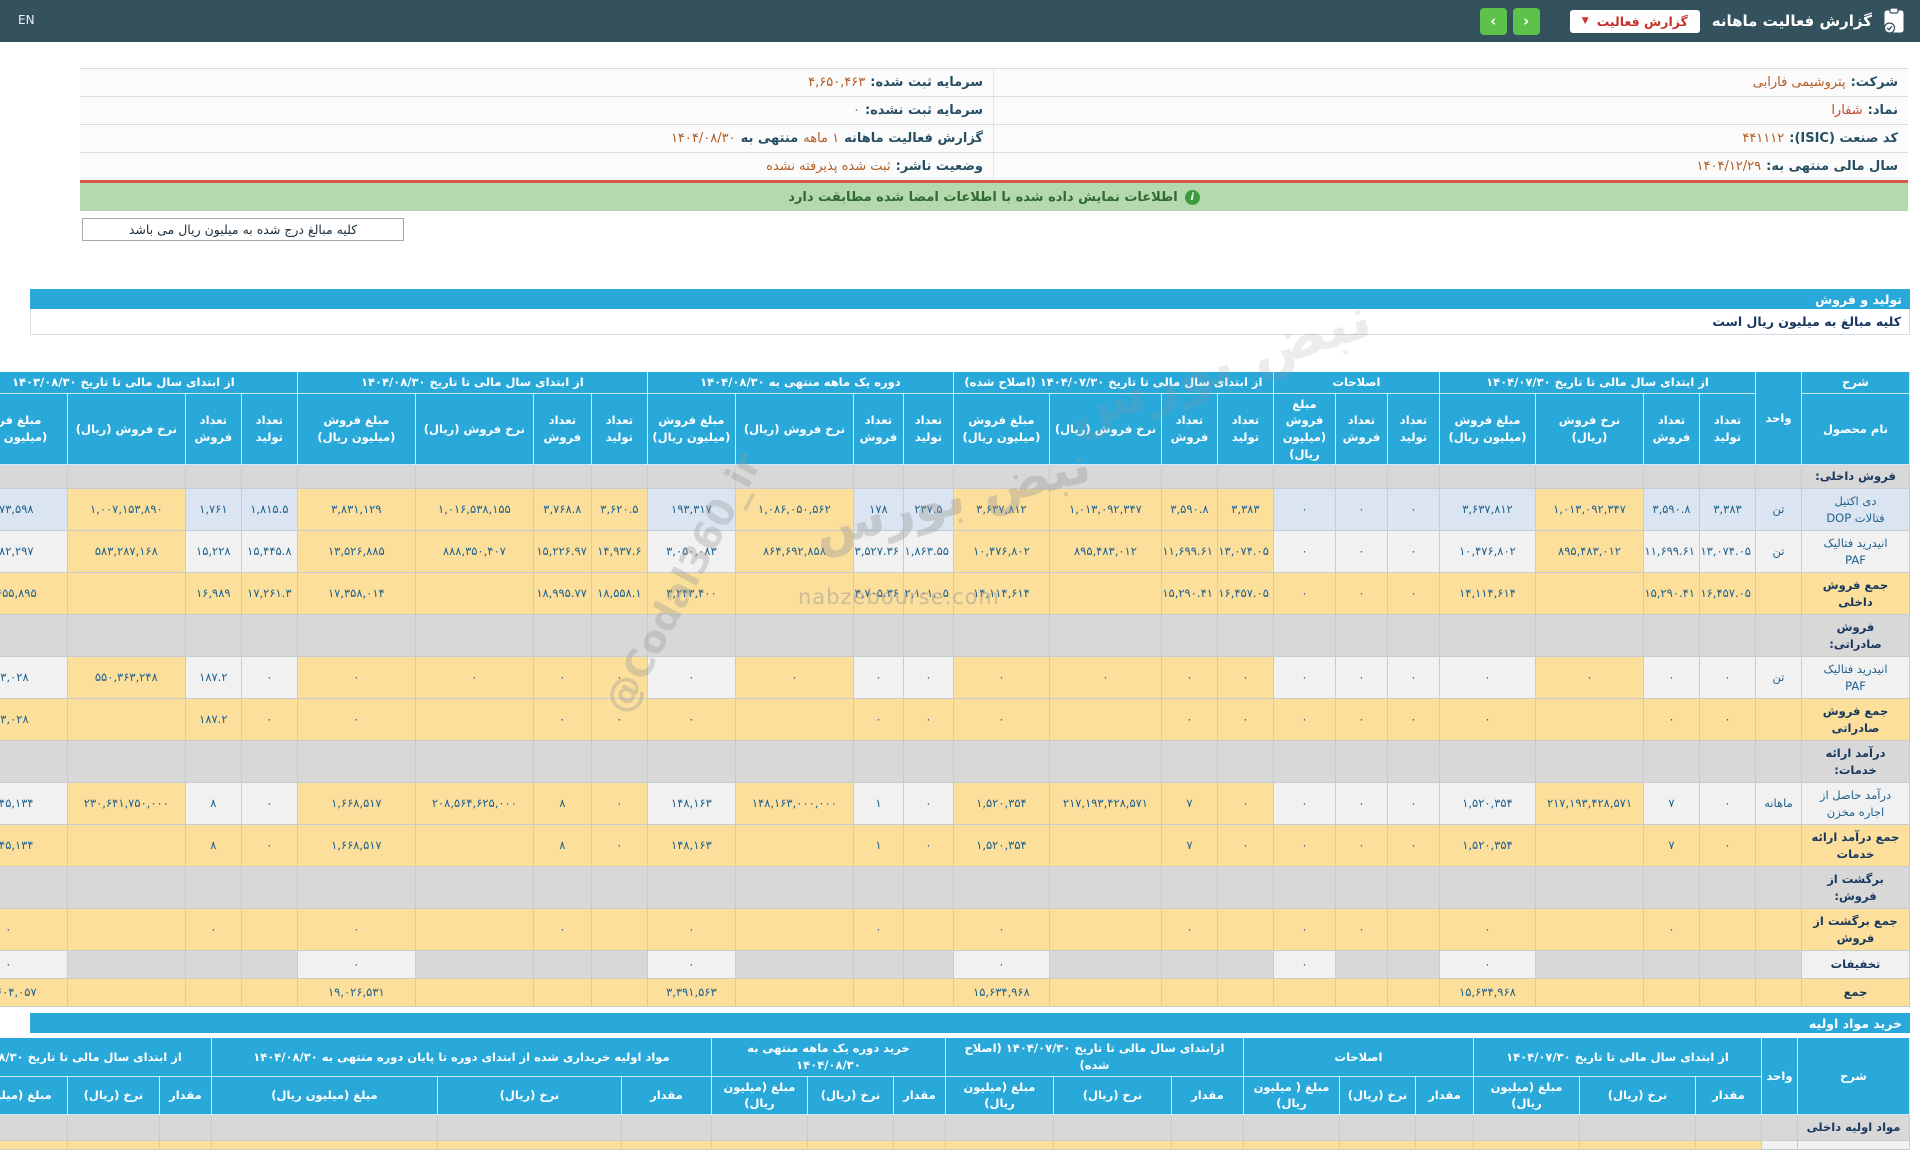 This screenshot has width=1920, height=1150. I want to click on value-cell: ۸,۸۸۲,۲۹۷, so click(34, 552).